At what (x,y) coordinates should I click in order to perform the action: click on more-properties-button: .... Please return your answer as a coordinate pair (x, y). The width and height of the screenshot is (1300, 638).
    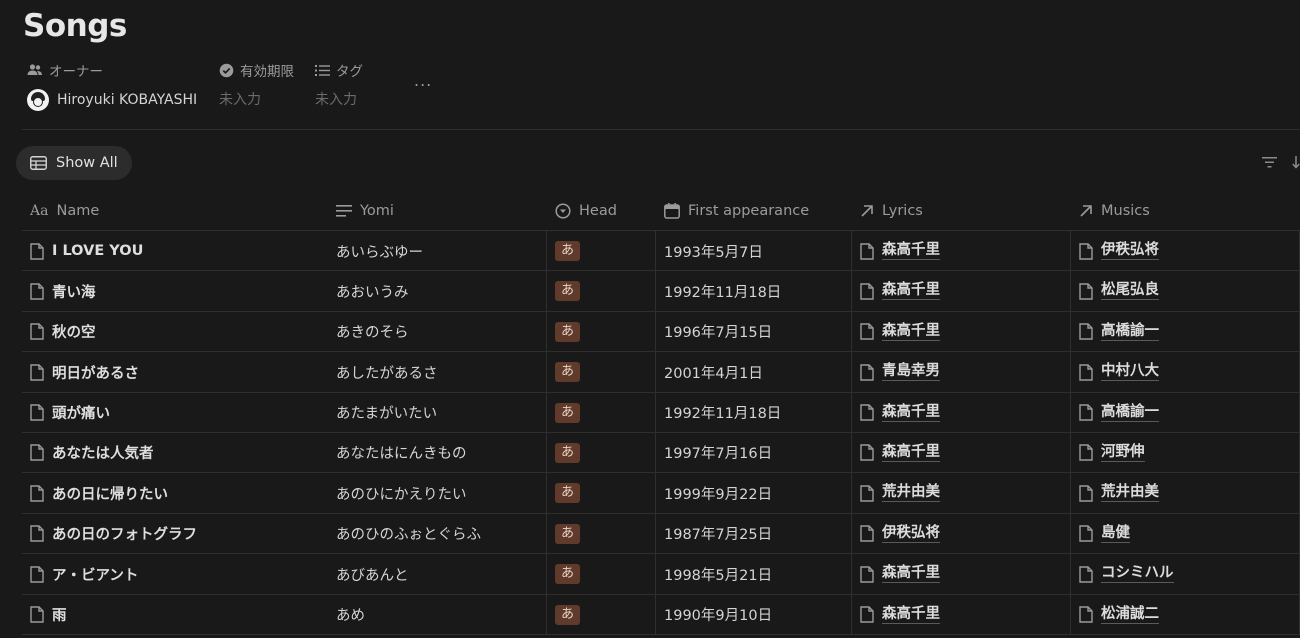
    Looking at the image, I should click on (423, 80).